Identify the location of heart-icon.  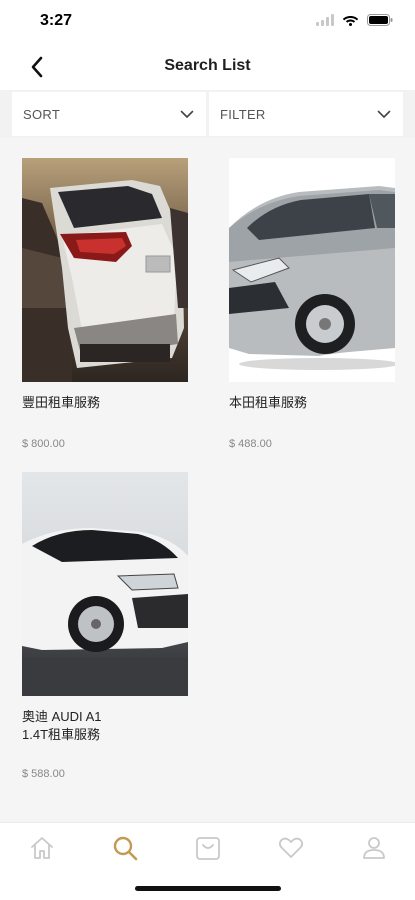
(291, 847).